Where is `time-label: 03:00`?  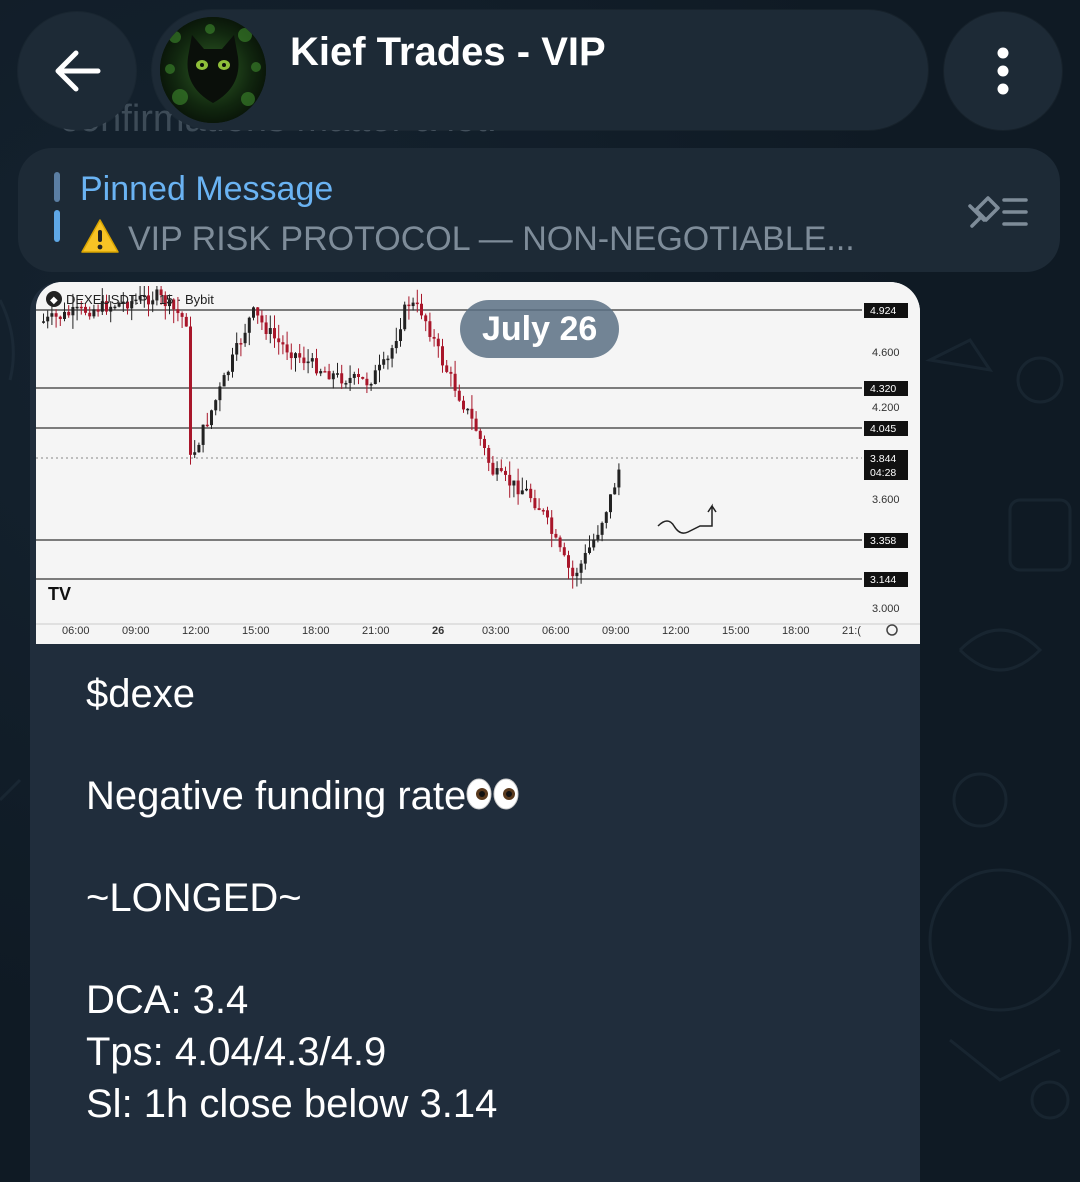
time-label: 03:00 is located at coordinates (496, 631).